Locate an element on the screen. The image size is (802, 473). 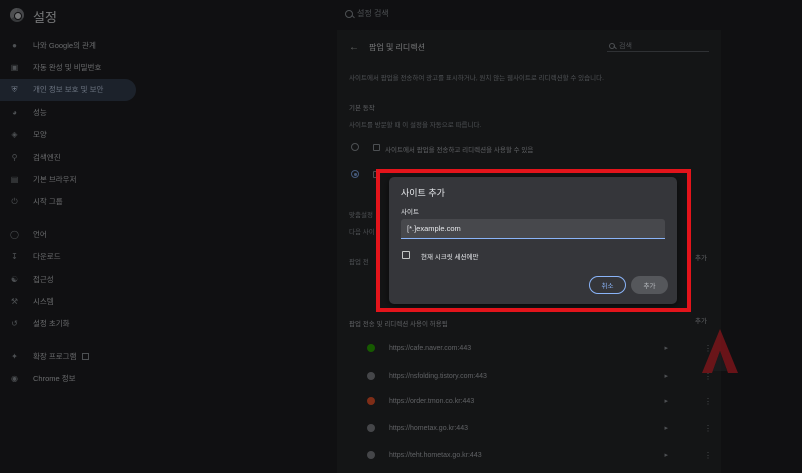
highlight-box is located at coordinates (533, 240).